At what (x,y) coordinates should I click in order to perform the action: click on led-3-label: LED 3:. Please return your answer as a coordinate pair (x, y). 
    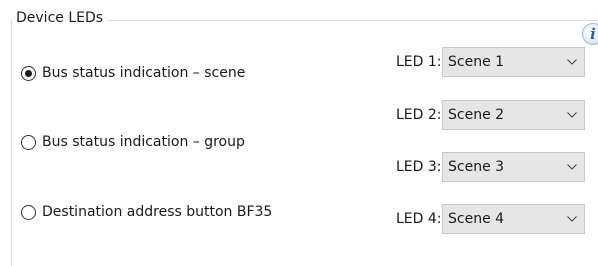
    Looking at the image, I should click on (419, 167).